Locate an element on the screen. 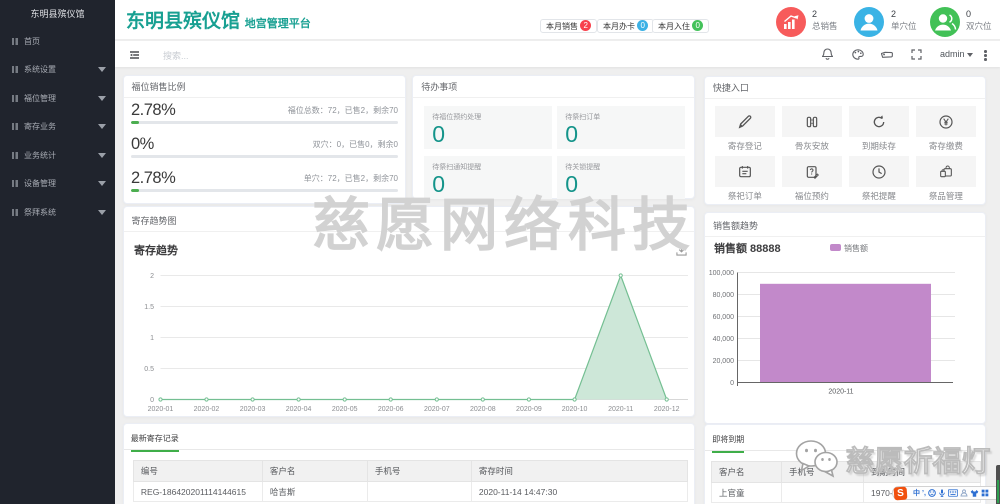  svg-text: 2 is located at coordinates (152, 276).